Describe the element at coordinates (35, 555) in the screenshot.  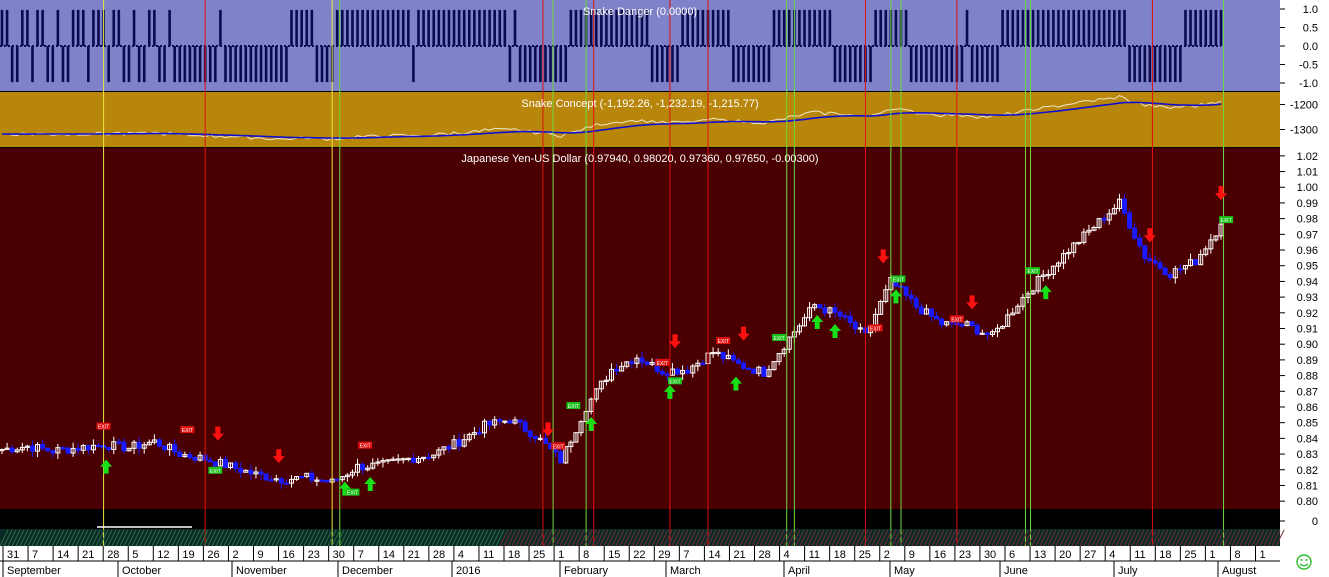
I see `date-day-label: 7` at that location.